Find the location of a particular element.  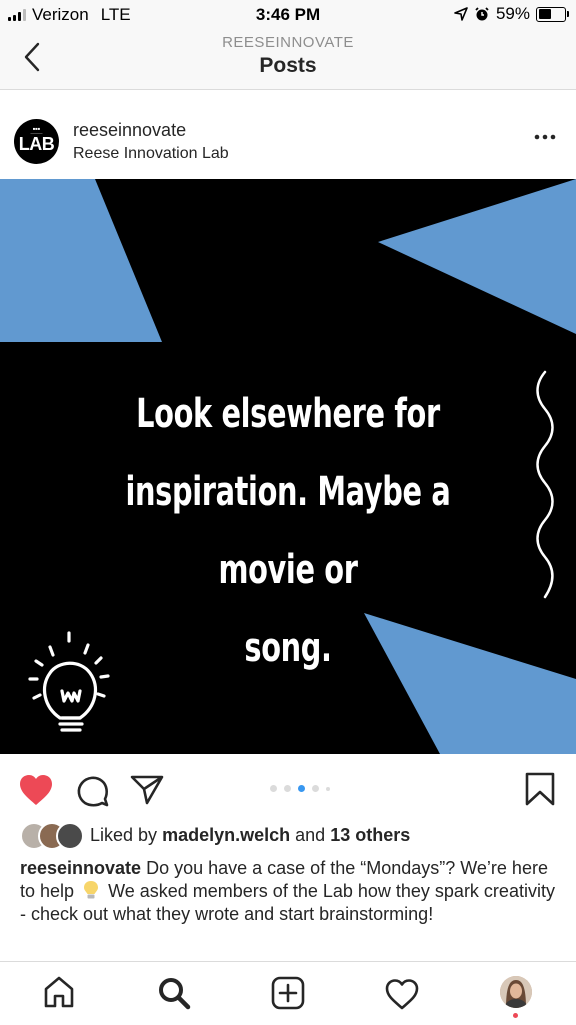

liked-prefix: Liked by is located at coordinates (124, 835).